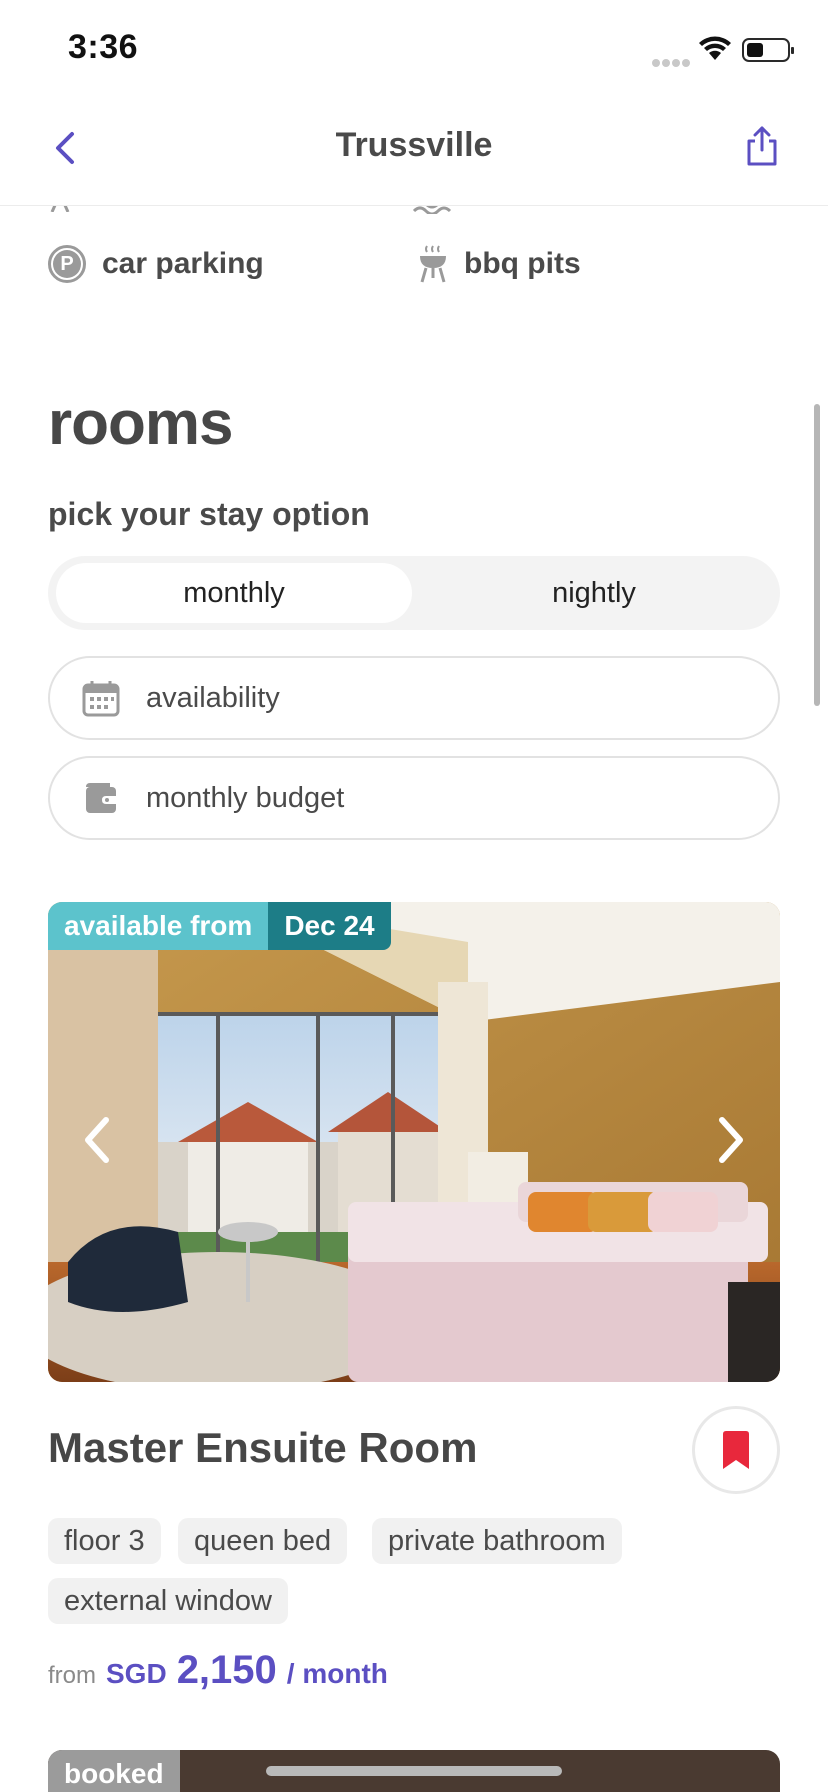 The height and width of the screenshot is (1792, 828). Describe the element at coordinates (672, 60) in the screenshot. I see `cellular-signal-icon` at that location.